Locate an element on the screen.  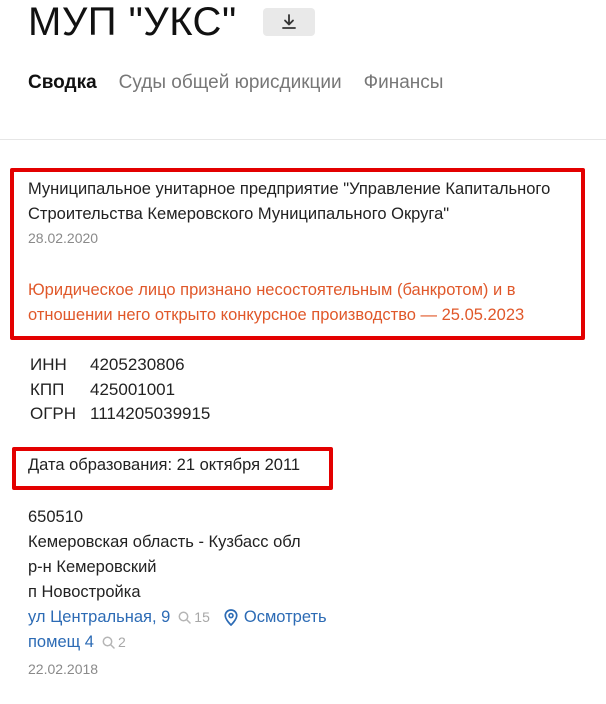
address-date: 22.02.2018 is located at coordinates (63, 669).